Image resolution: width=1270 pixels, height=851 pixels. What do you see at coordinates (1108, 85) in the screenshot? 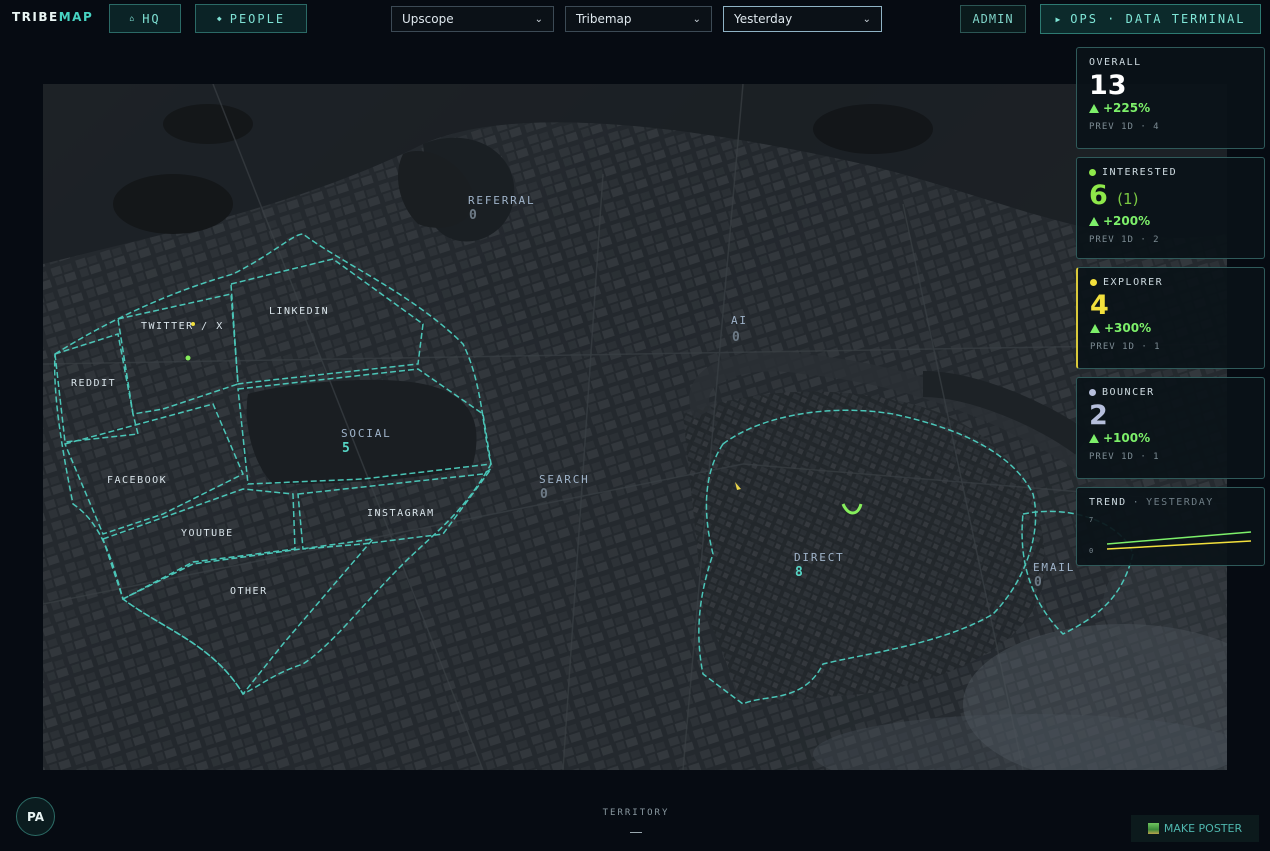
I see `overall-value: 13` at bounding box center [1108, 85].